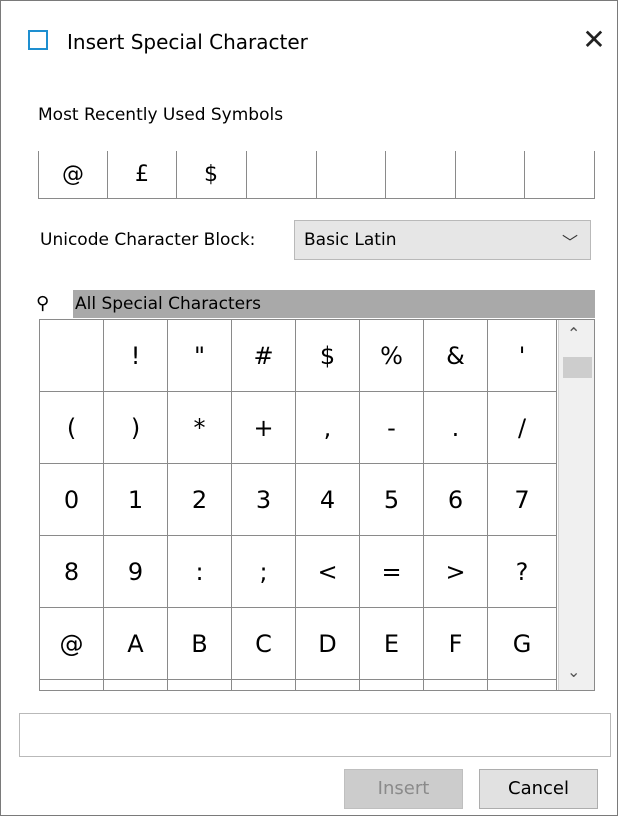 The height and width of the screenshot is (816, 618). I want to click on window-title: Insert Special Character, so click(187, 42).